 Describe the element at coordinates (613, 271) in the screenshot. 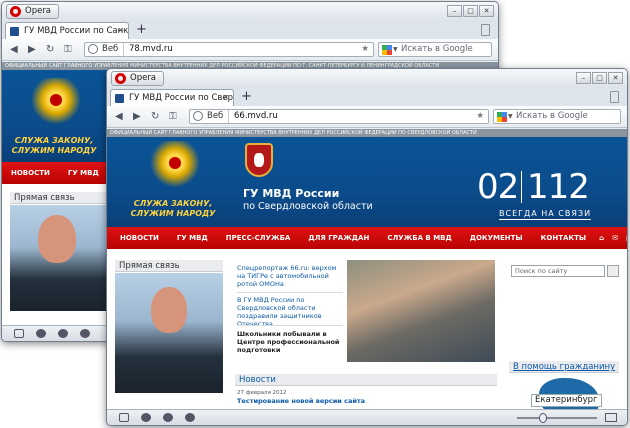

I see `search-icon` at that location.